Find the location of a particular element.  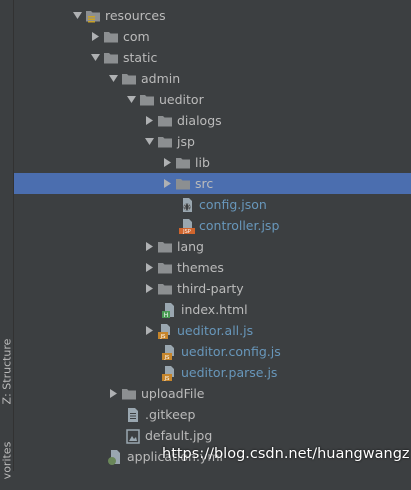

structure-tab: Z: Structure is located at coordinates (6, 371).